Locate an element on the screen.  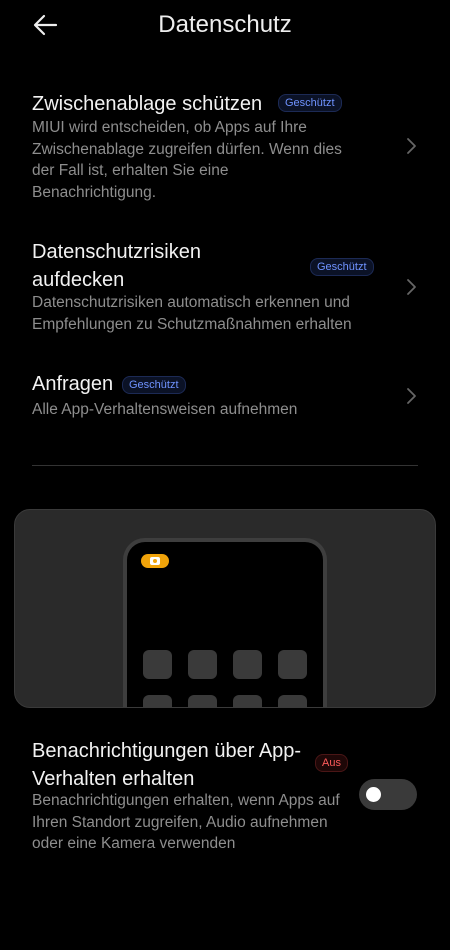
camera-indicator is located at coordinates (155, 561).